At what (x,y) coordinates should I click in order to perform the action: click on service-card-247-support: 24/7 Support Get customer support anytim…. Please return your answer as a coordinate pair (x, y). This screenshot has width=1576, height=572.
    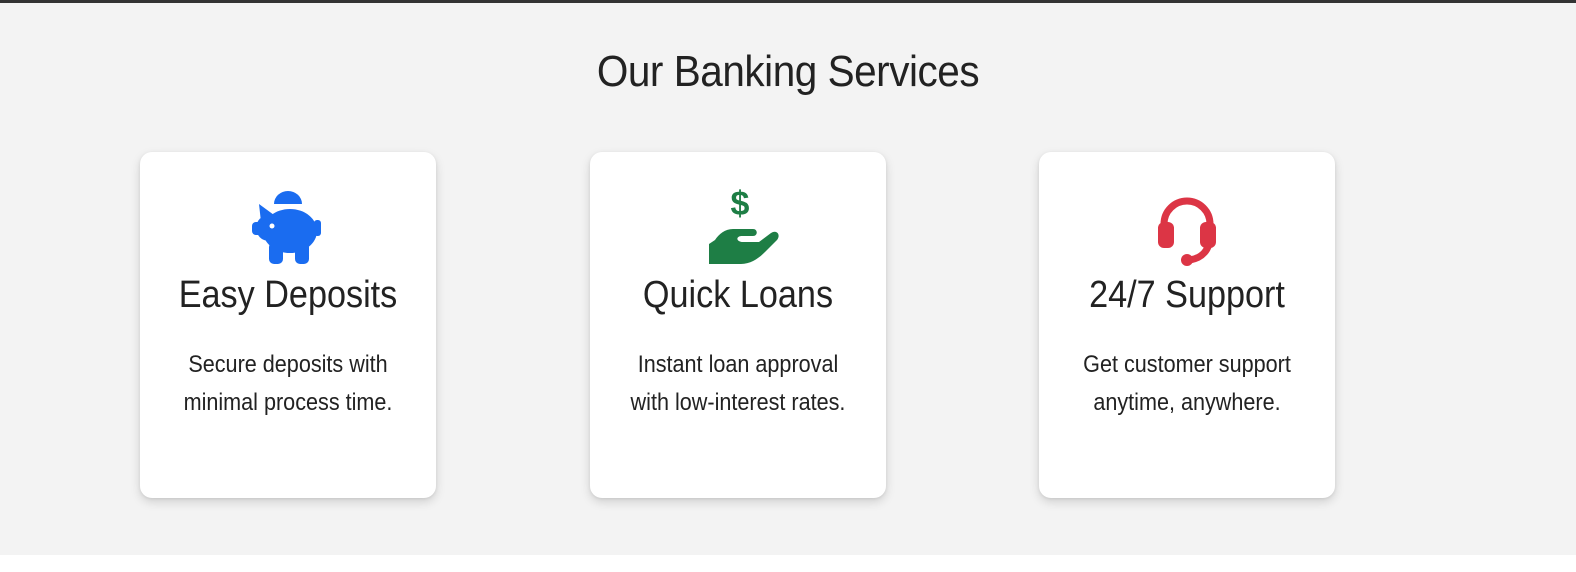
    Looking at the image, I should click on (1187, 325).